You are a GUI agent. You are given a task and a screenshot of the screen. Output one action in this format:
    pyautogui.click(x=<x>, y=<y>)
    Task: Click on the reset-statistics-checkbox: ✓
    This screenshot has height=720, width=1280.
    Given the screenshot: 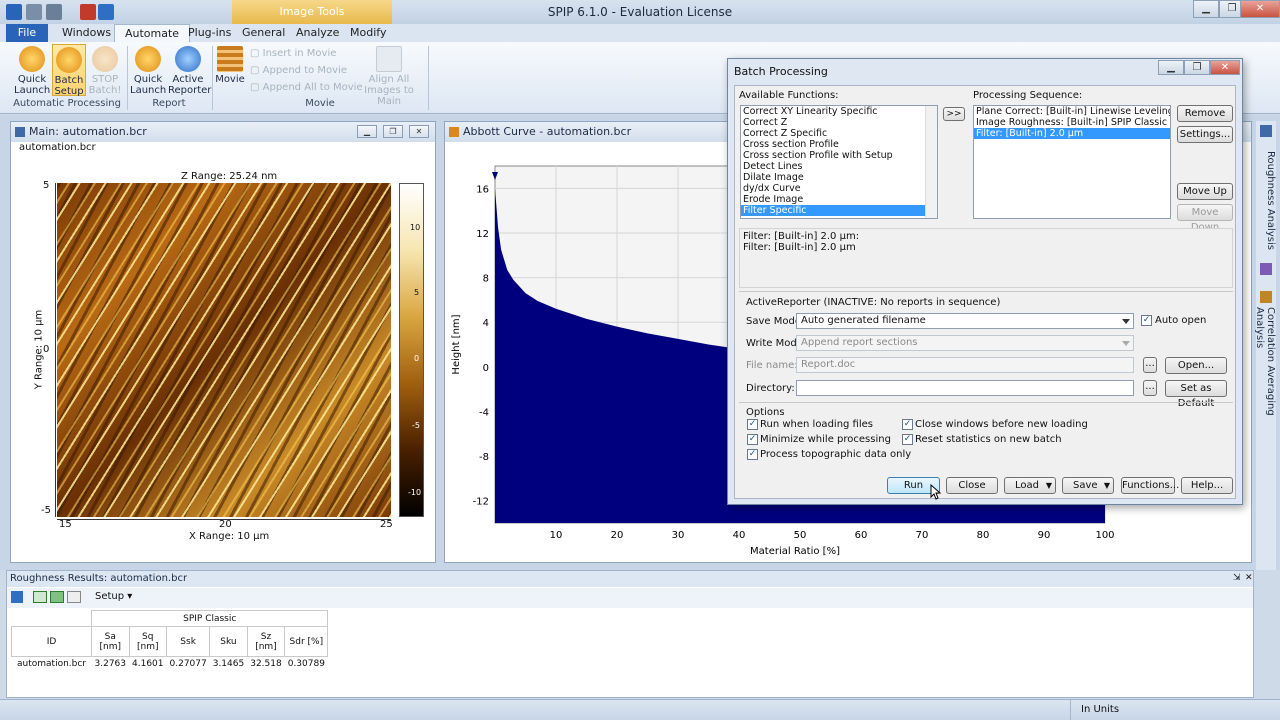 What is the action you would take?
    pyautogui.click(x=907, y=439)
    